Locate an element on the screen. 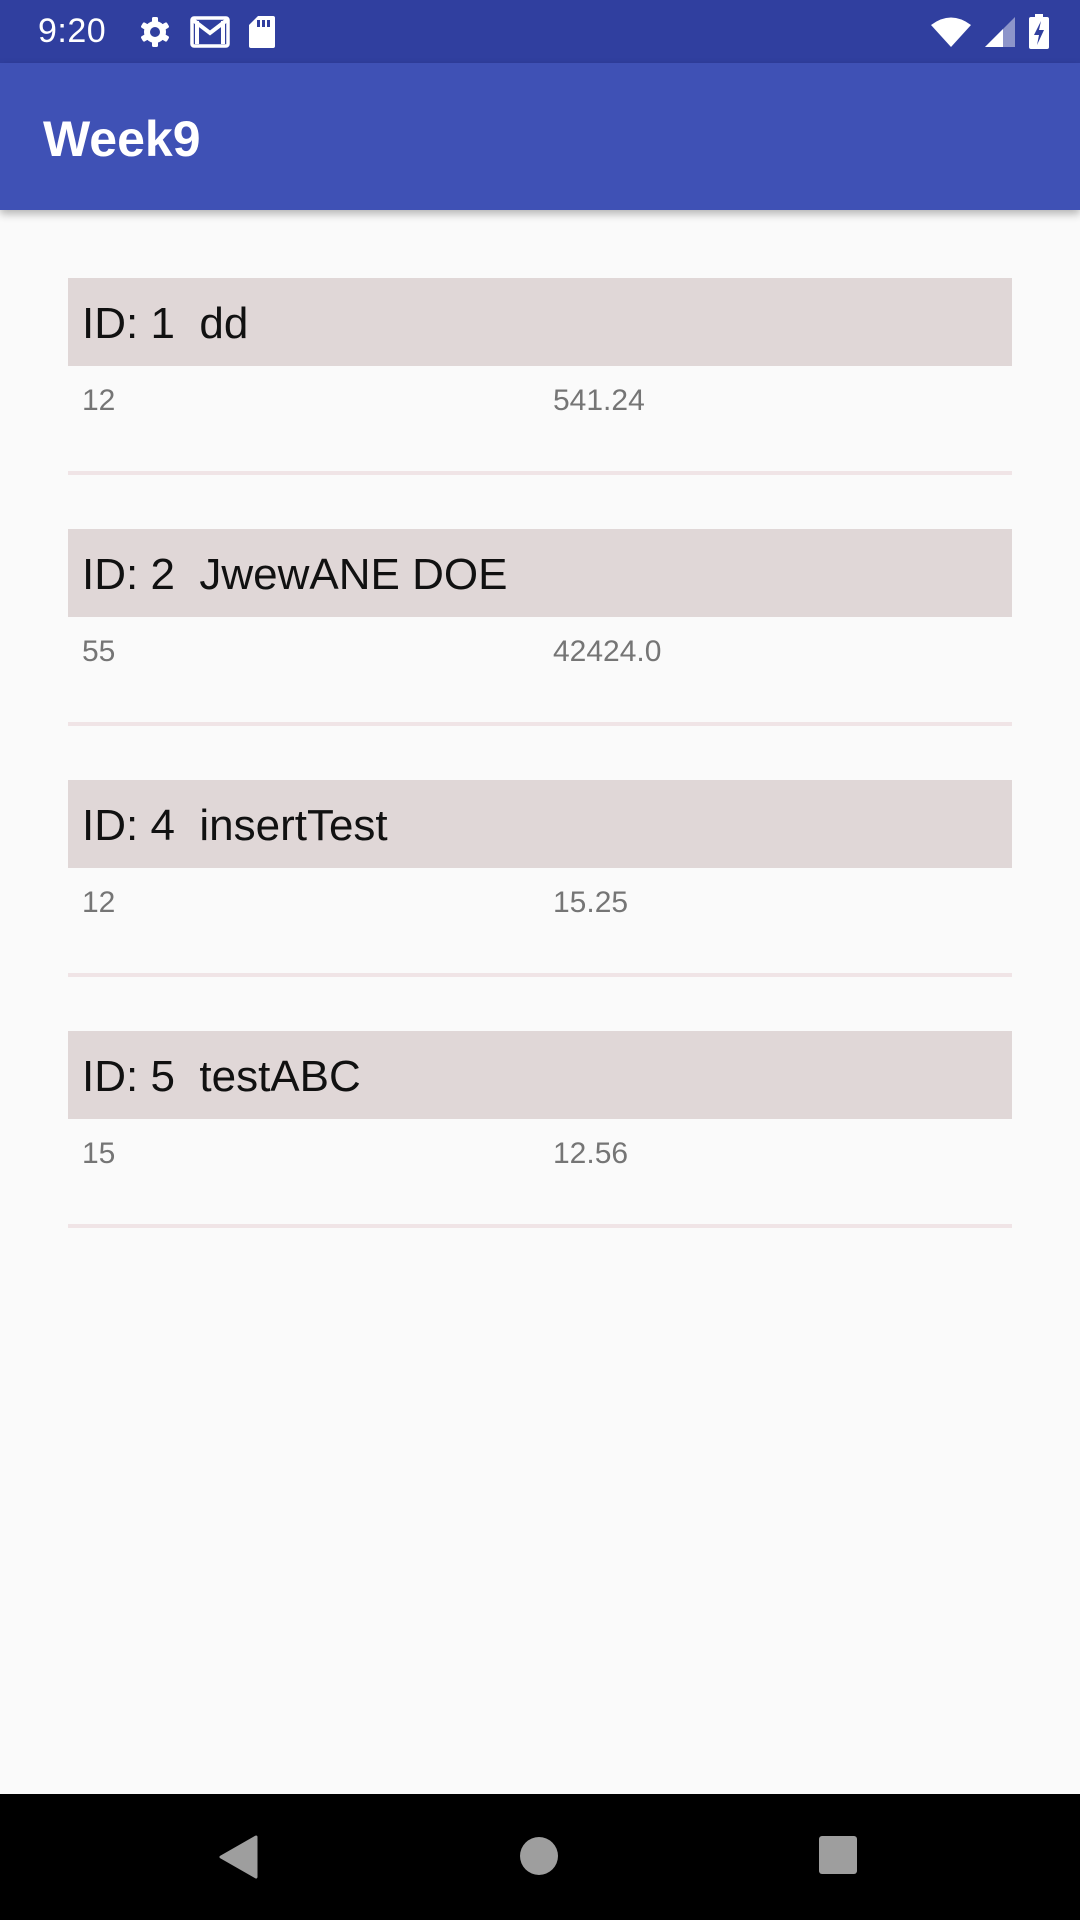 The image size is (1080, 1920). item-price: 15.25 is located at coordinates (591, 902).